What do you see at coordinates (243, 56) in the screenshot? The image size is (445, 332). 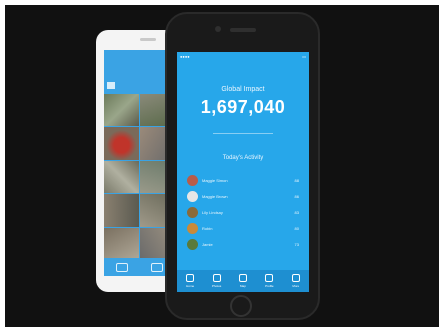 I see `status-bar: ●●●● ▭` at bounding box center [243, 56].